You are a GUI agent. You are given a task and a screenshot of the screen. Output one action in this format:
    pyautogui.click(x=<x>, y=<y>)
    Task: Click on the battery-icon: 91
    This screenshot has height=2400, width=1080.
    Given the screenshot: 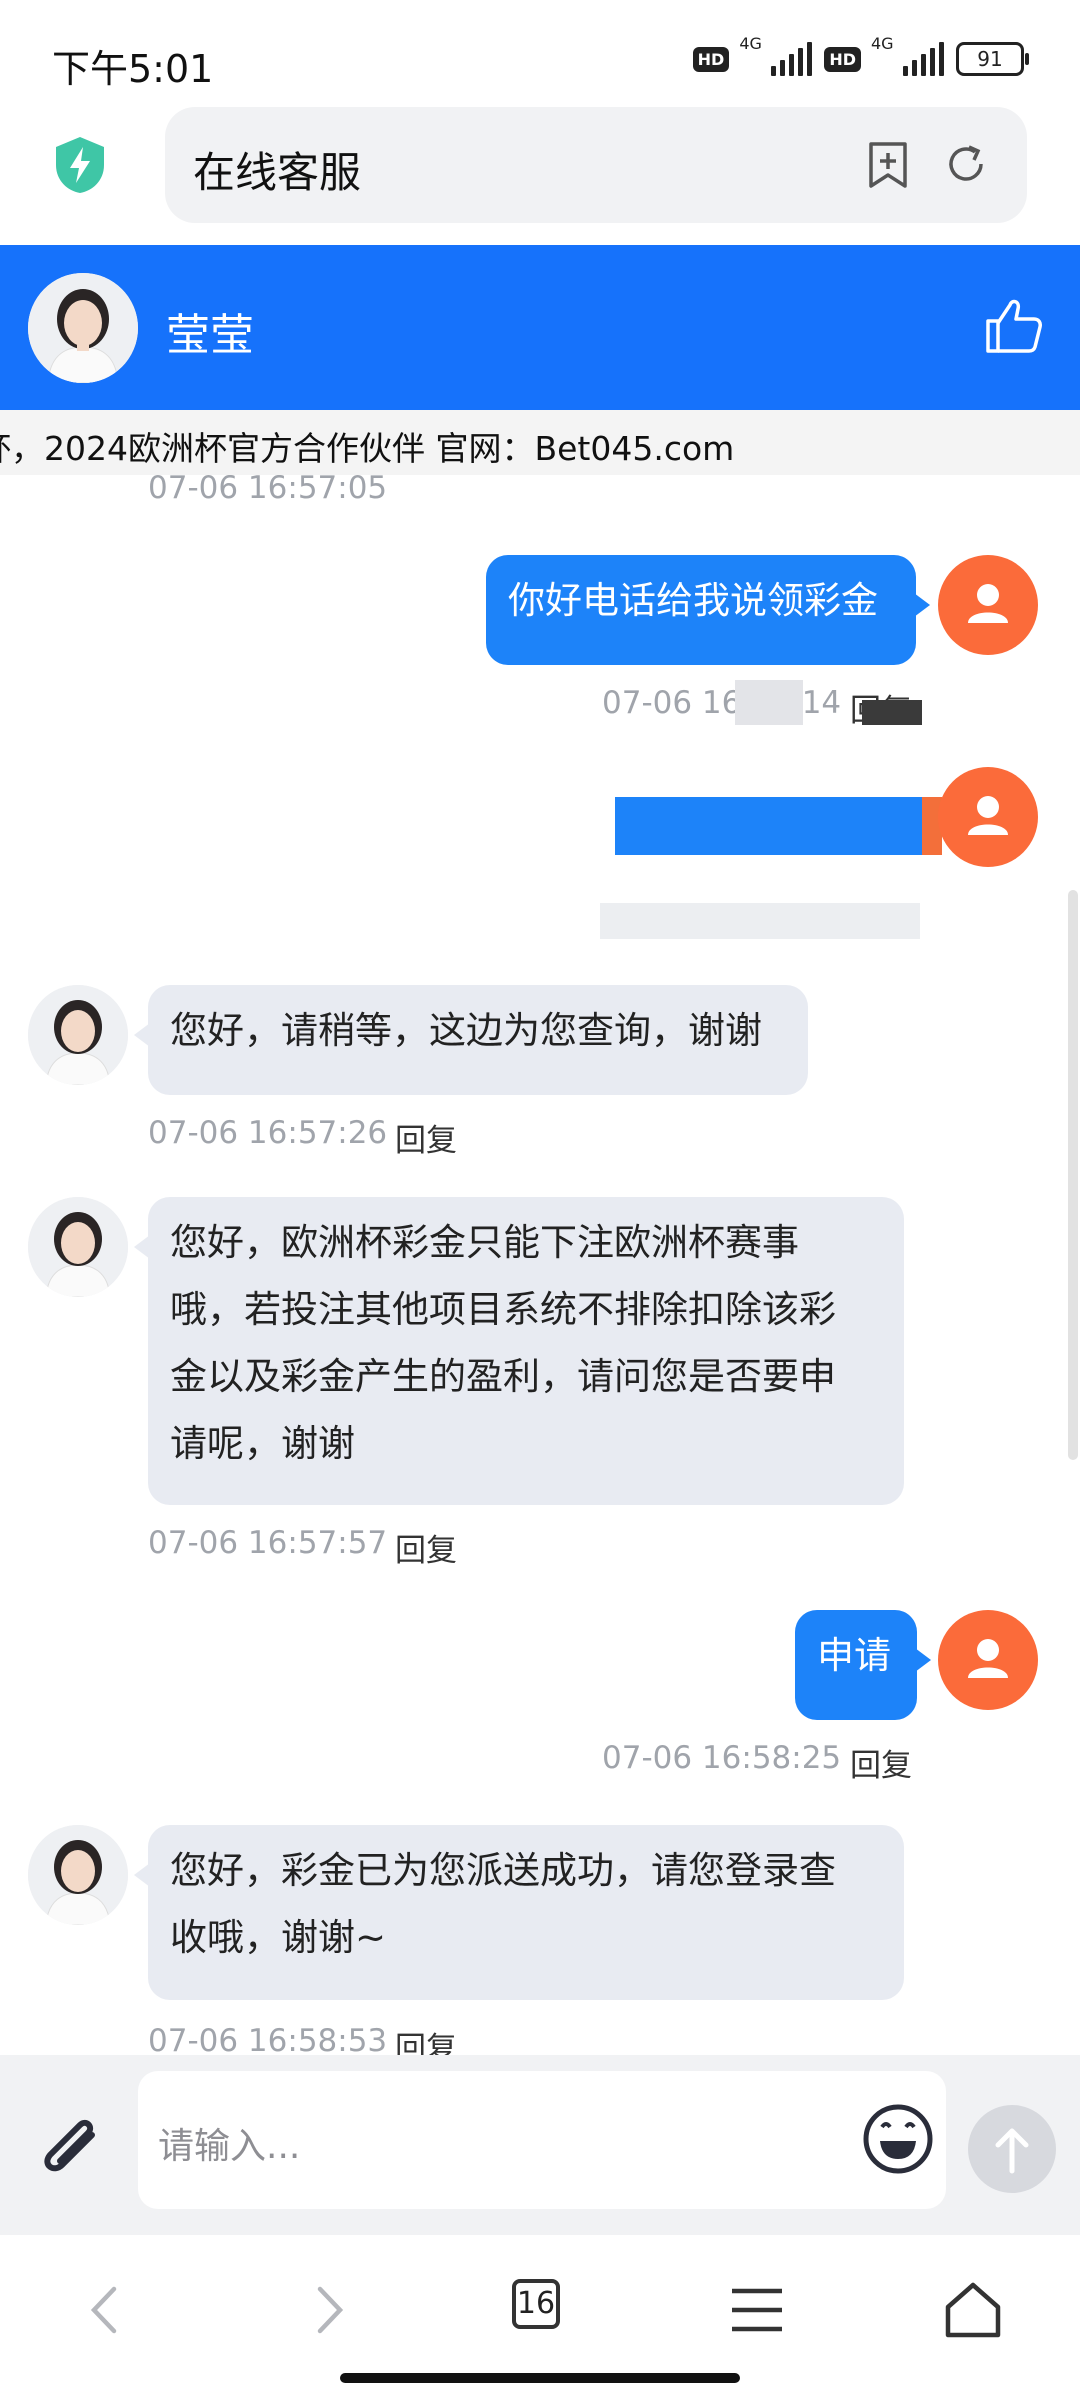 What is the action you would take?
    pyautogui.click(x=992, y=59)
    